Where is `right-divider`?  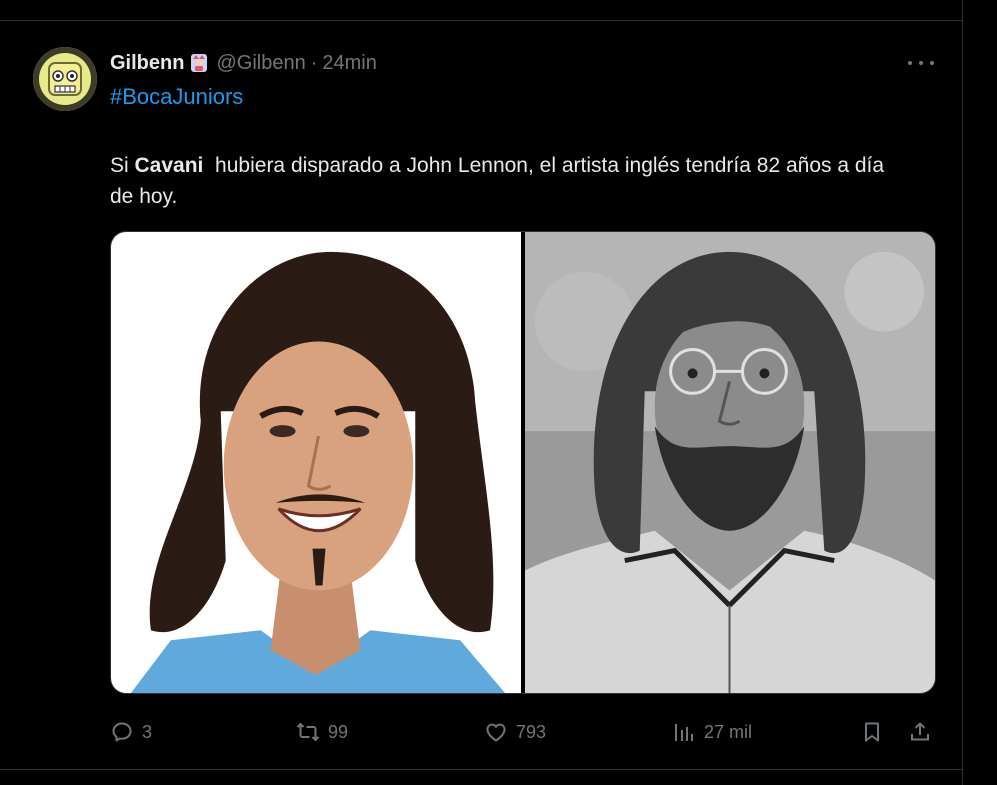 right-divider is located at coordinates (962, 392).